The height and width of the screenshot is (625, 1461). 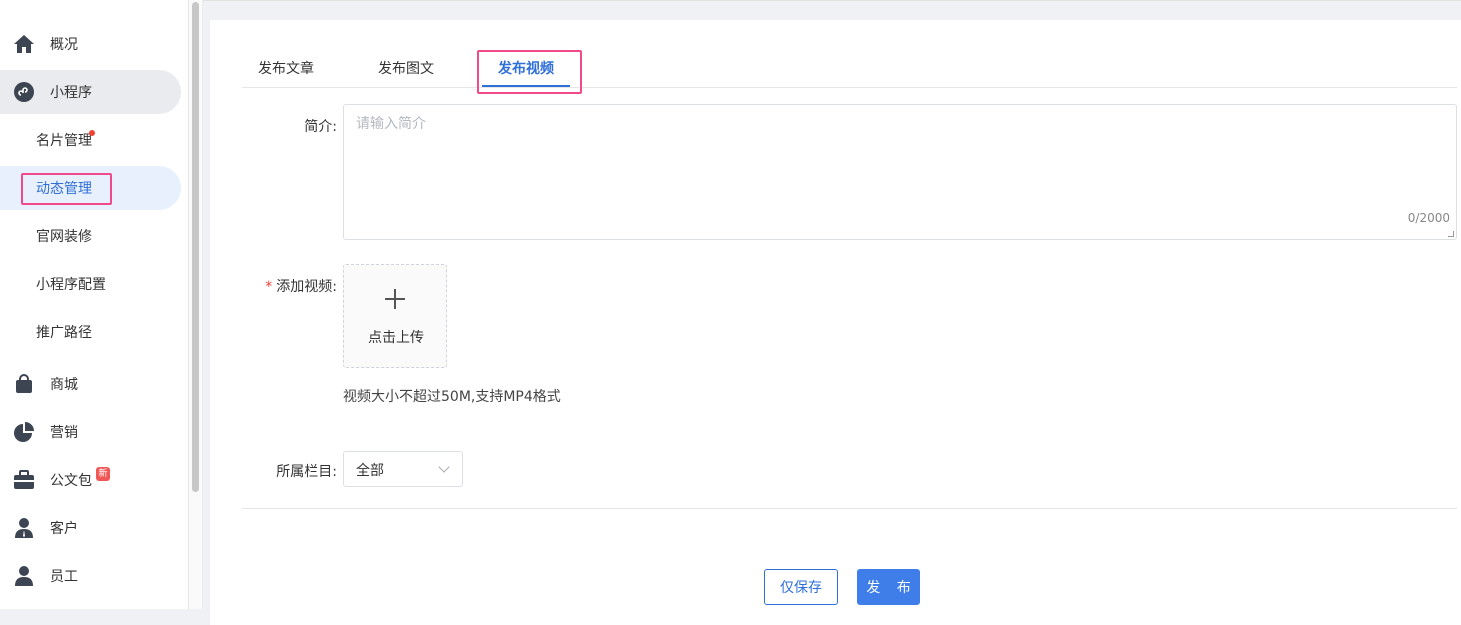 What do you see at coordinates (391, 124) in the screenshot?
I see `intro-placeholder: 请输入简介` at bounding box center [391, 124].